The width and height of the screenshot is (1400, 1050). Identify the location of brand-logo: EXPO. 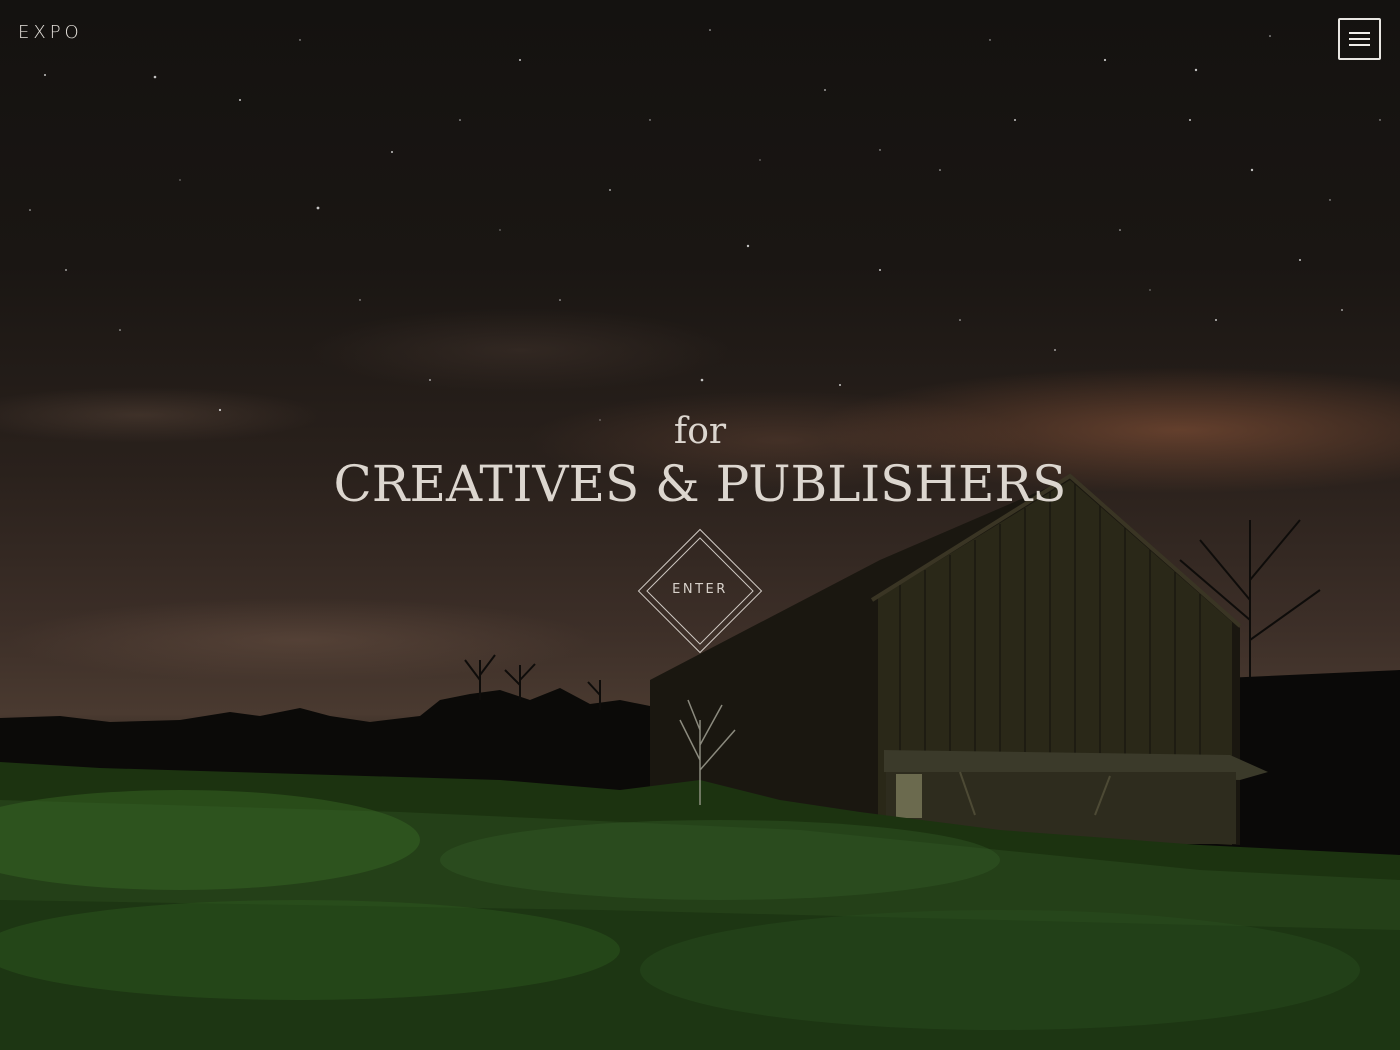
(50, 32).